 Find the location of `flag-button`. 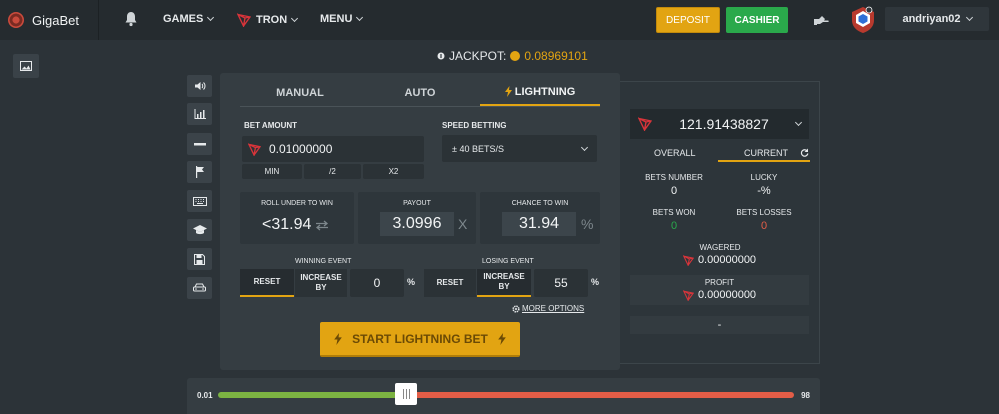

flag-button is located at coordinates (199, 172).